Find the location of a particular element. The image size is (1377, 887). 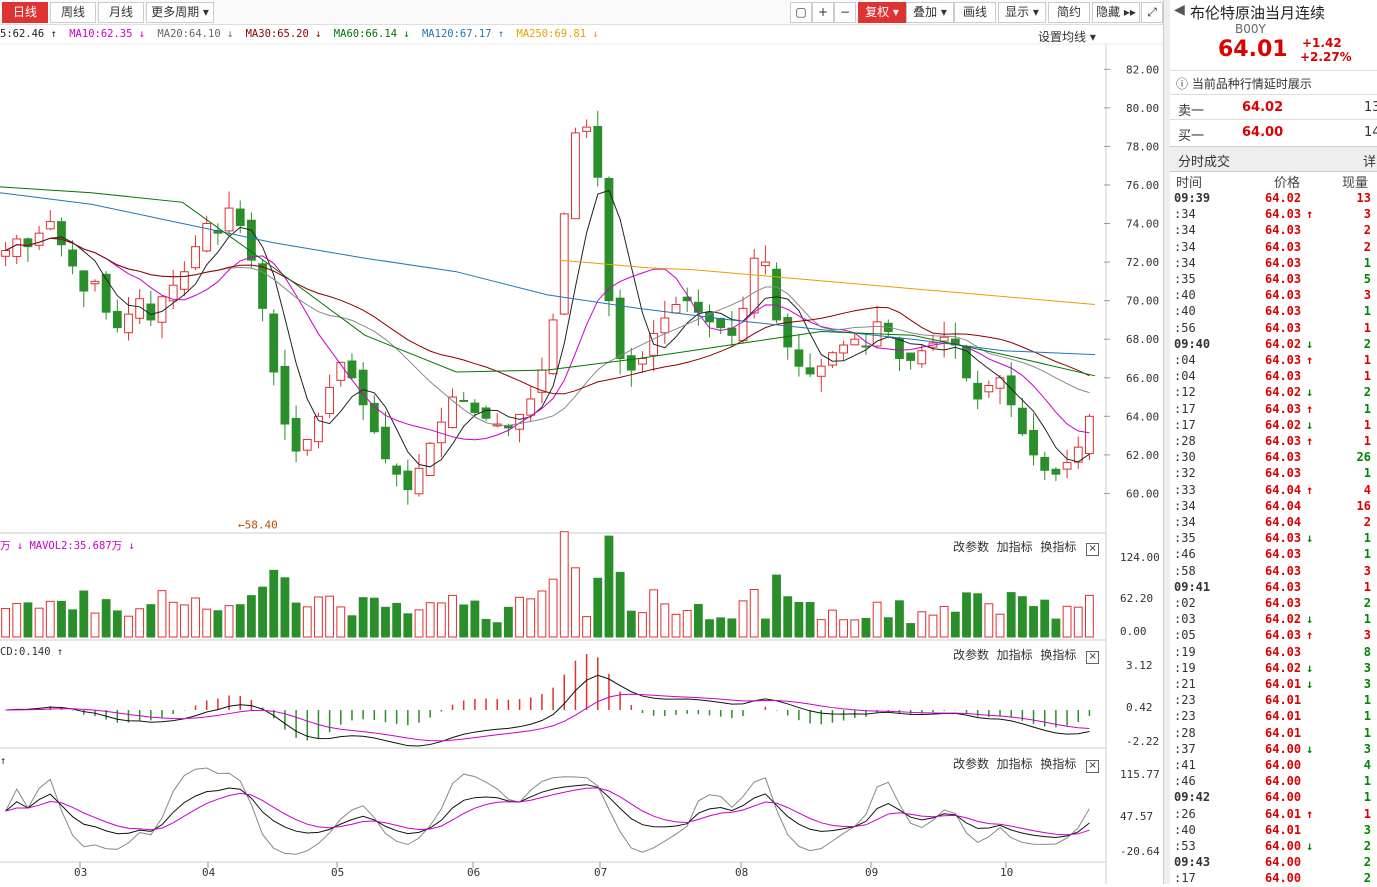

volume-tick-label: 124.00 is located at coordinates (1140, 557).